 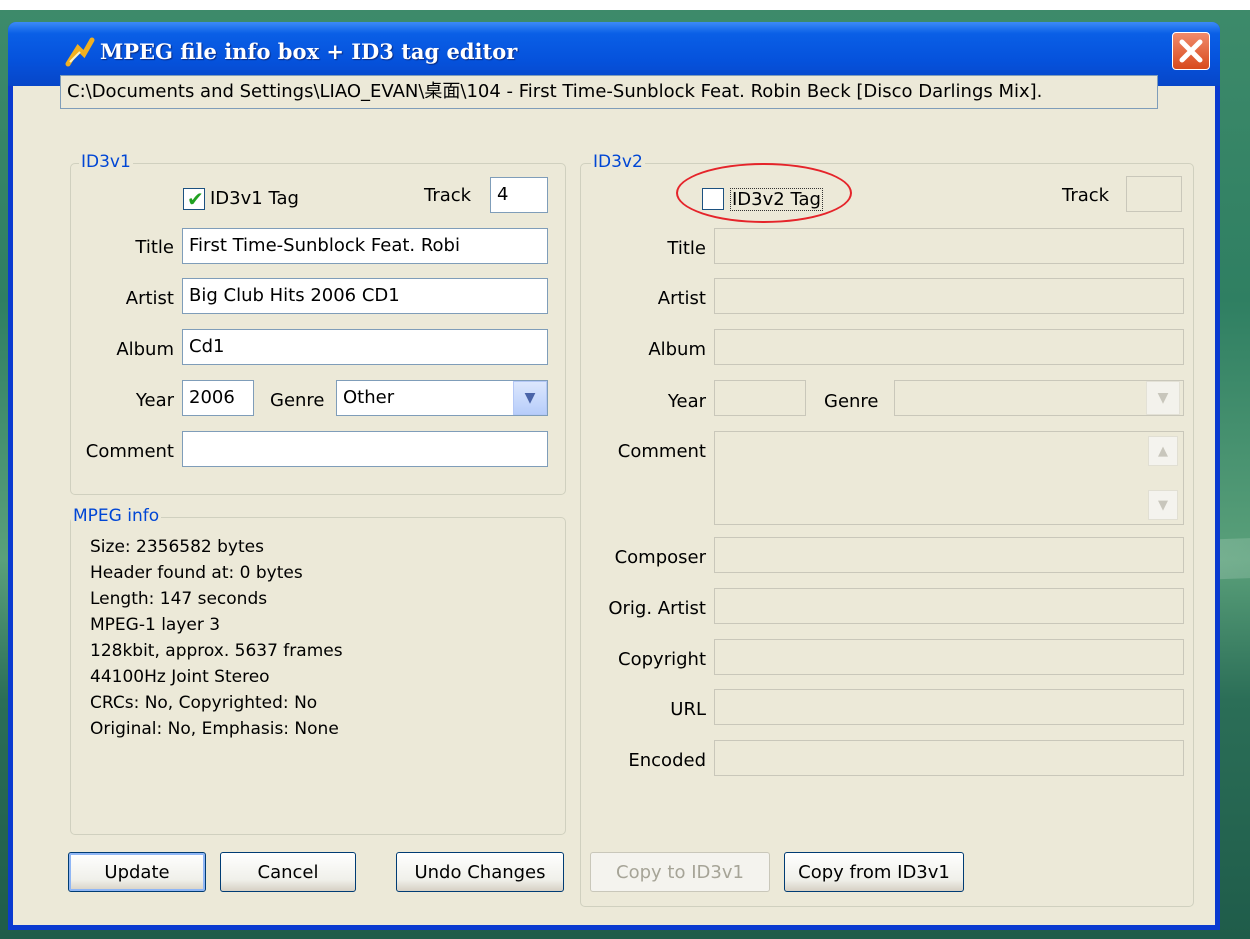 What do you see at coordinates (949, 657) in the screenshot?
I see `id3v2-copyright-input` at bounding box center [949, 657].